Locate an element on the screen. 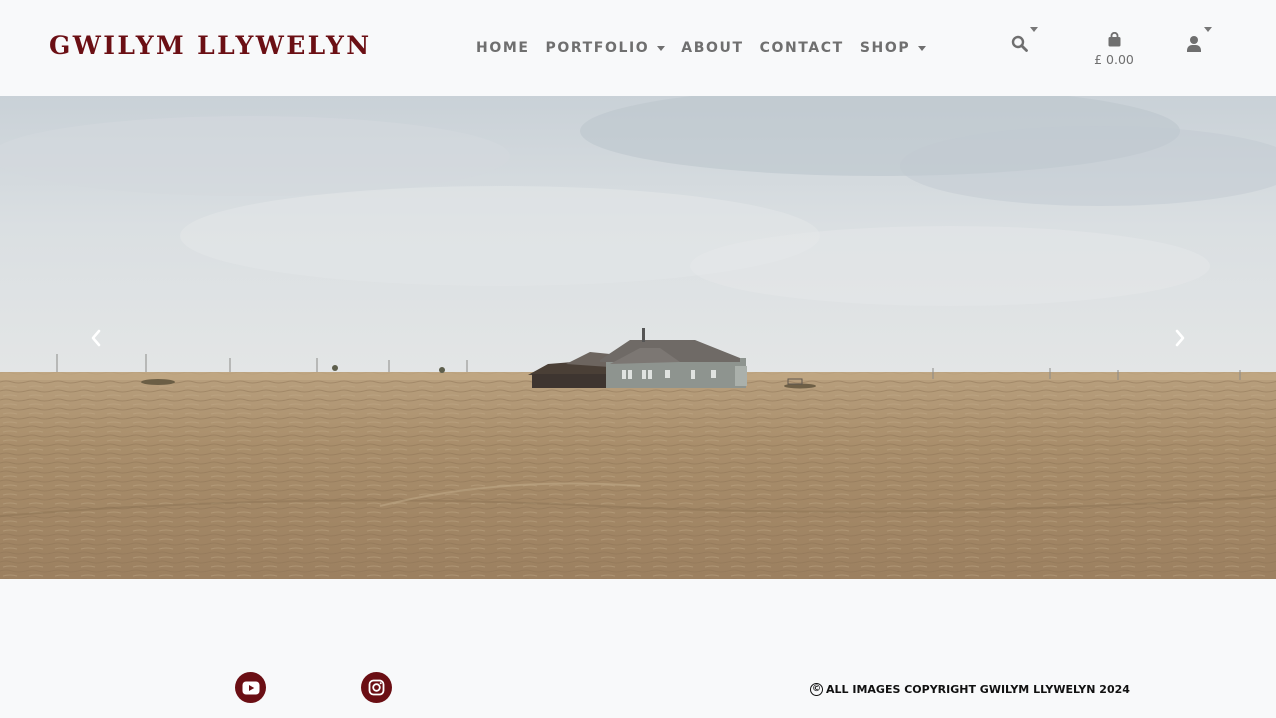 The image size is (1276, 718). carousel-prev-button is located at coordinates (96, 337).